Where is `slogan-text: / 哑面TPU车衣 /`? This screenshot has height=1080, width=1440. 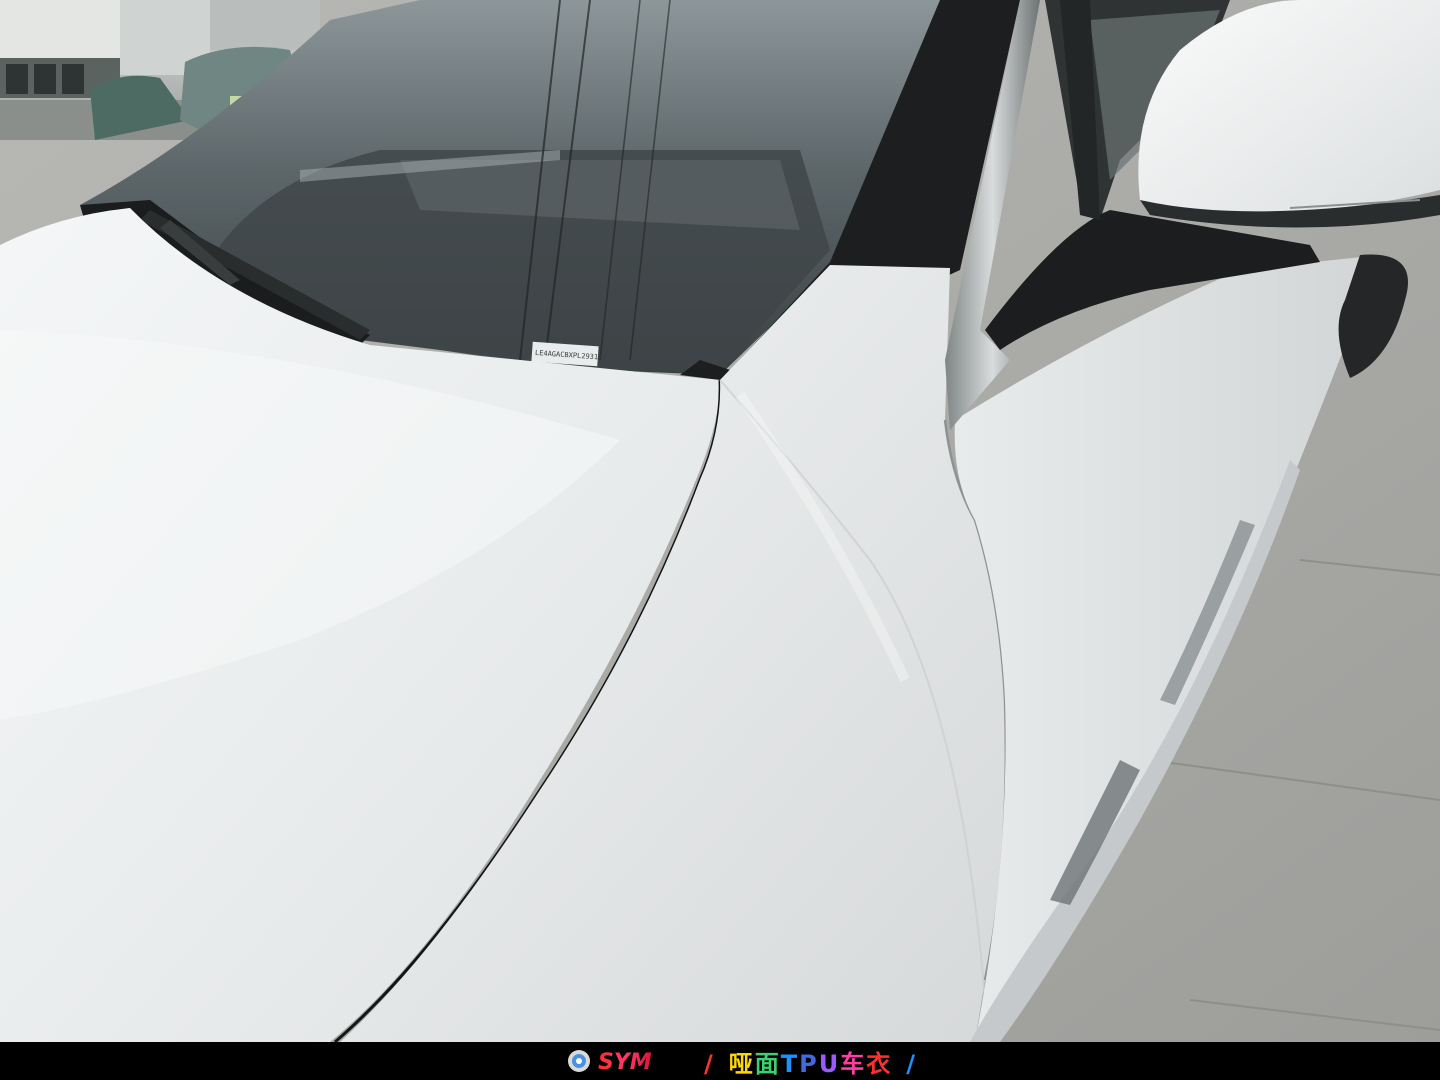 slogan-text: / 哑面TPU车衣 / is located at coordinates (810, 1061).